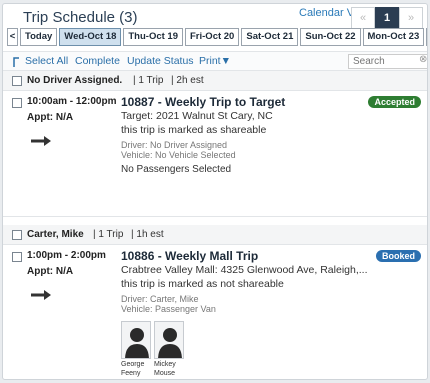 This screenshot has height=383, width=430. What do you see at coordinates (176, 169) in the screenshot?
I see `no-passengers-note: No Passengers Selected` at bounding box center [176, 169].